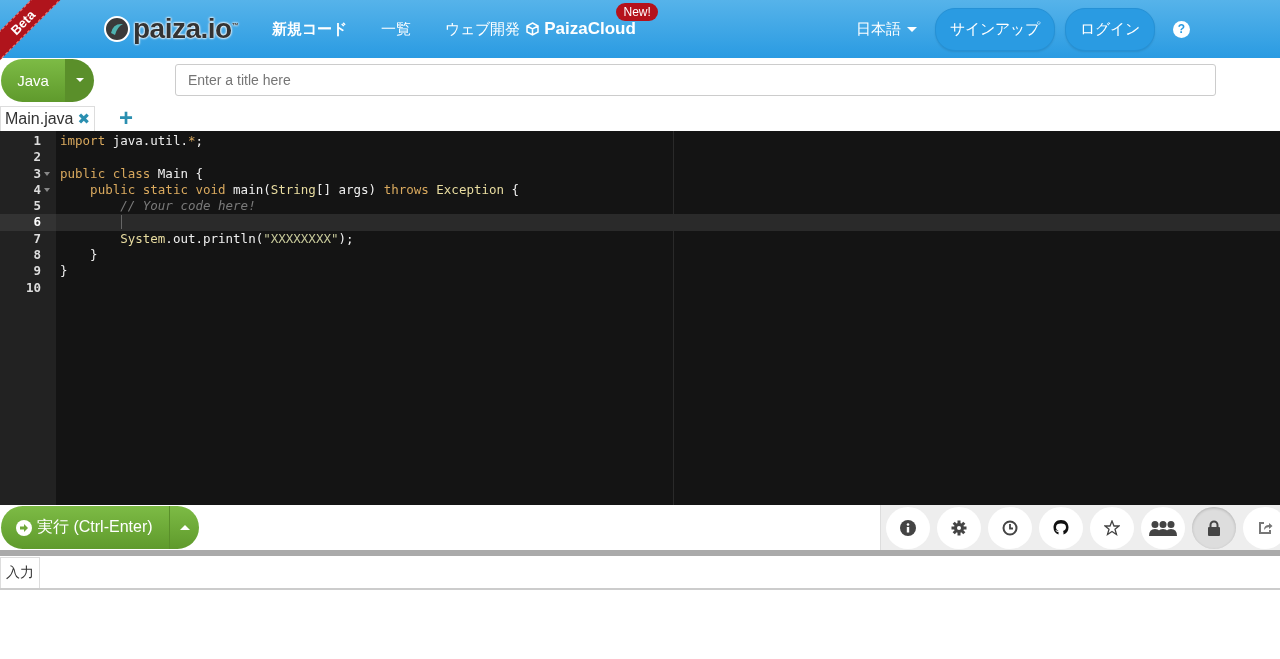  What do you see at coordinates (41, 190) in the screenshot?
I see `line-number: 4` at bounding box center [41, 190].